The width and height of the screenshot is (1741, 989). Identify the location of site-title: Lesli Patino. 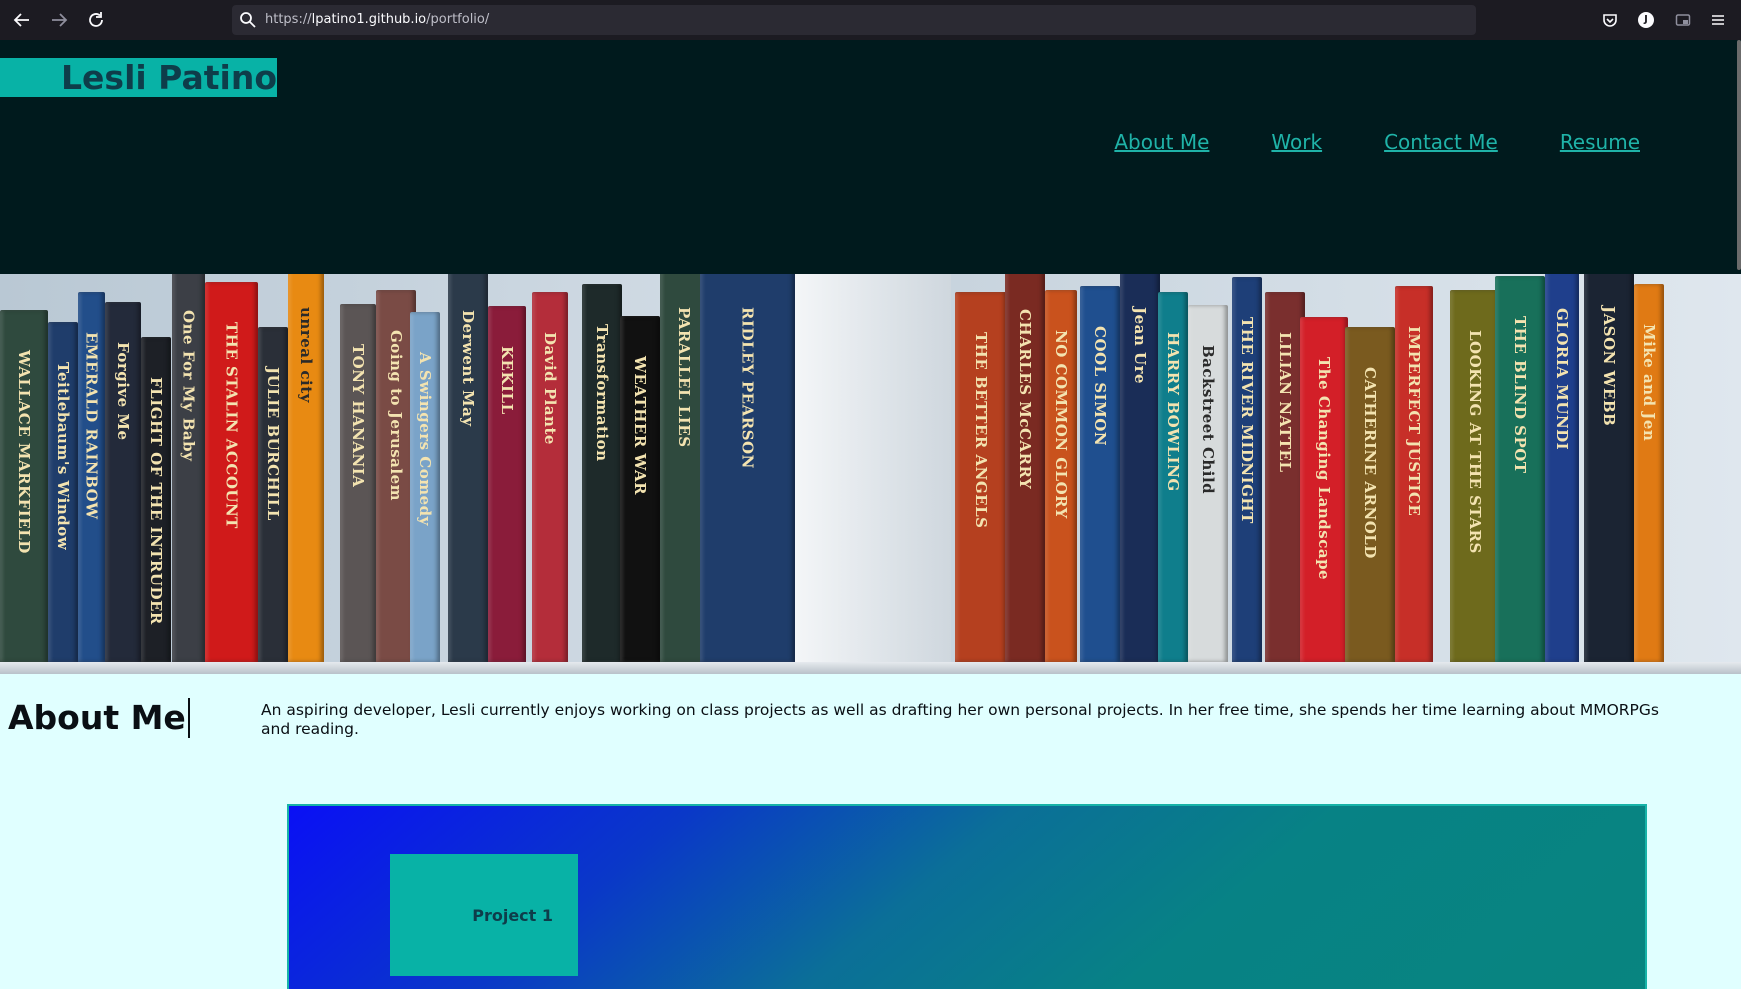
(169, 77).